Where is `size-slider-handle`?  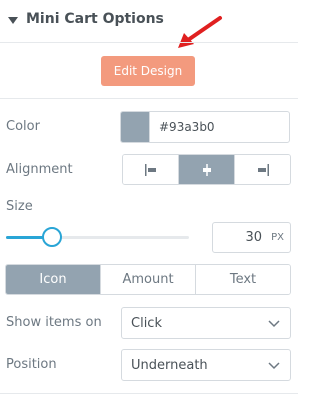
size-slider-handle is located at coordinates (51, 237).